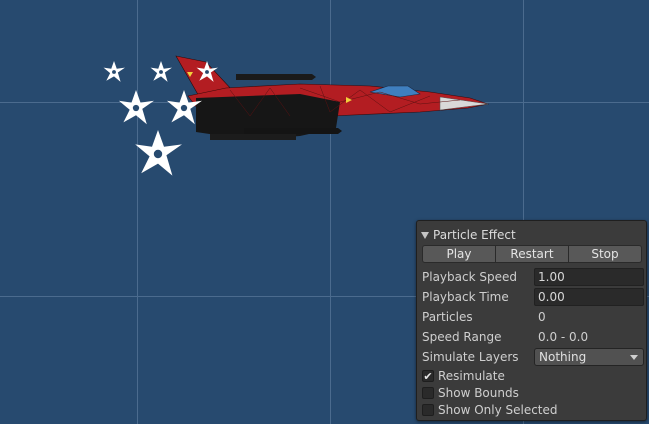 The image size is (649, 424). What do you see at coordinates (474, 235) in the screenshot?
I see `panel-title: Particle Effect` at bounding box center [474, 235].